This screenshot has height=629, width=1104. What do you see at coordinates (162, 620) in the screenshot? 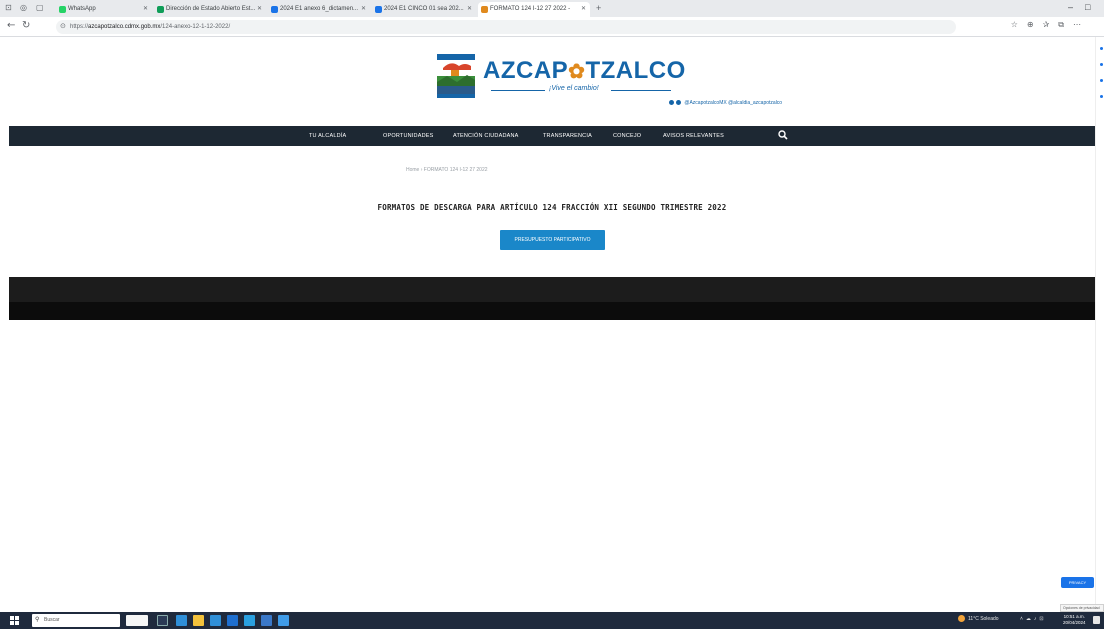
I see `task-view-icon` at bounding box center [162, 620].